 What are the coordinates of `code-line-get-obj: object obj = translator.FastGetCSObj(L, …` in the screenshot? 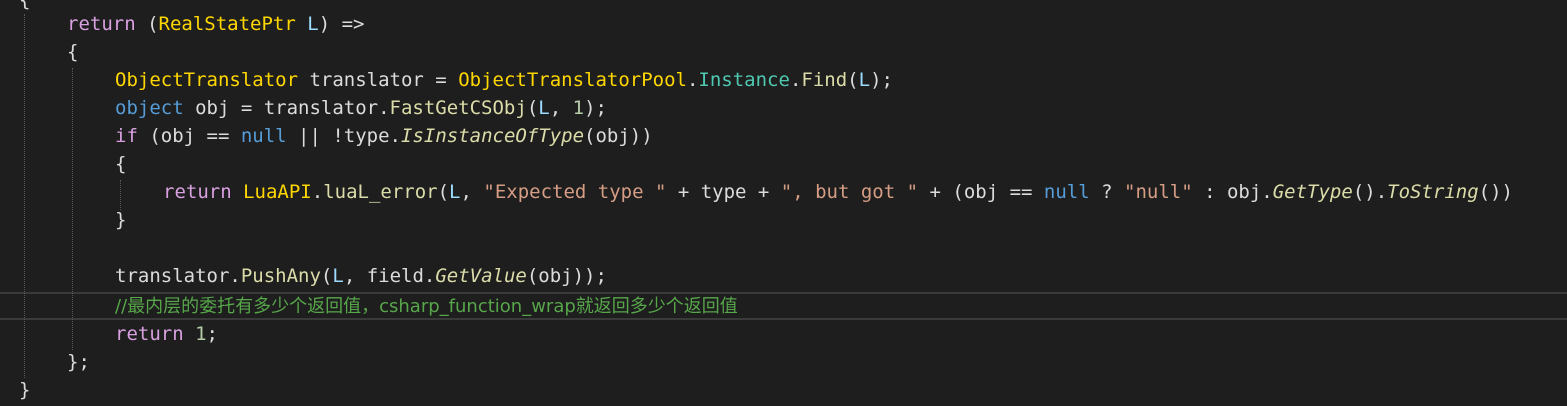 It's located at (361, 108).